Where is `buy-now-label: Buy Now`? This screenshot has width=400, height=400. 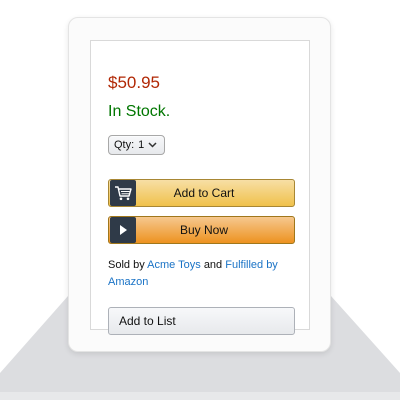
buy-now-label: Buy Now is located at coordinates (204, 230).